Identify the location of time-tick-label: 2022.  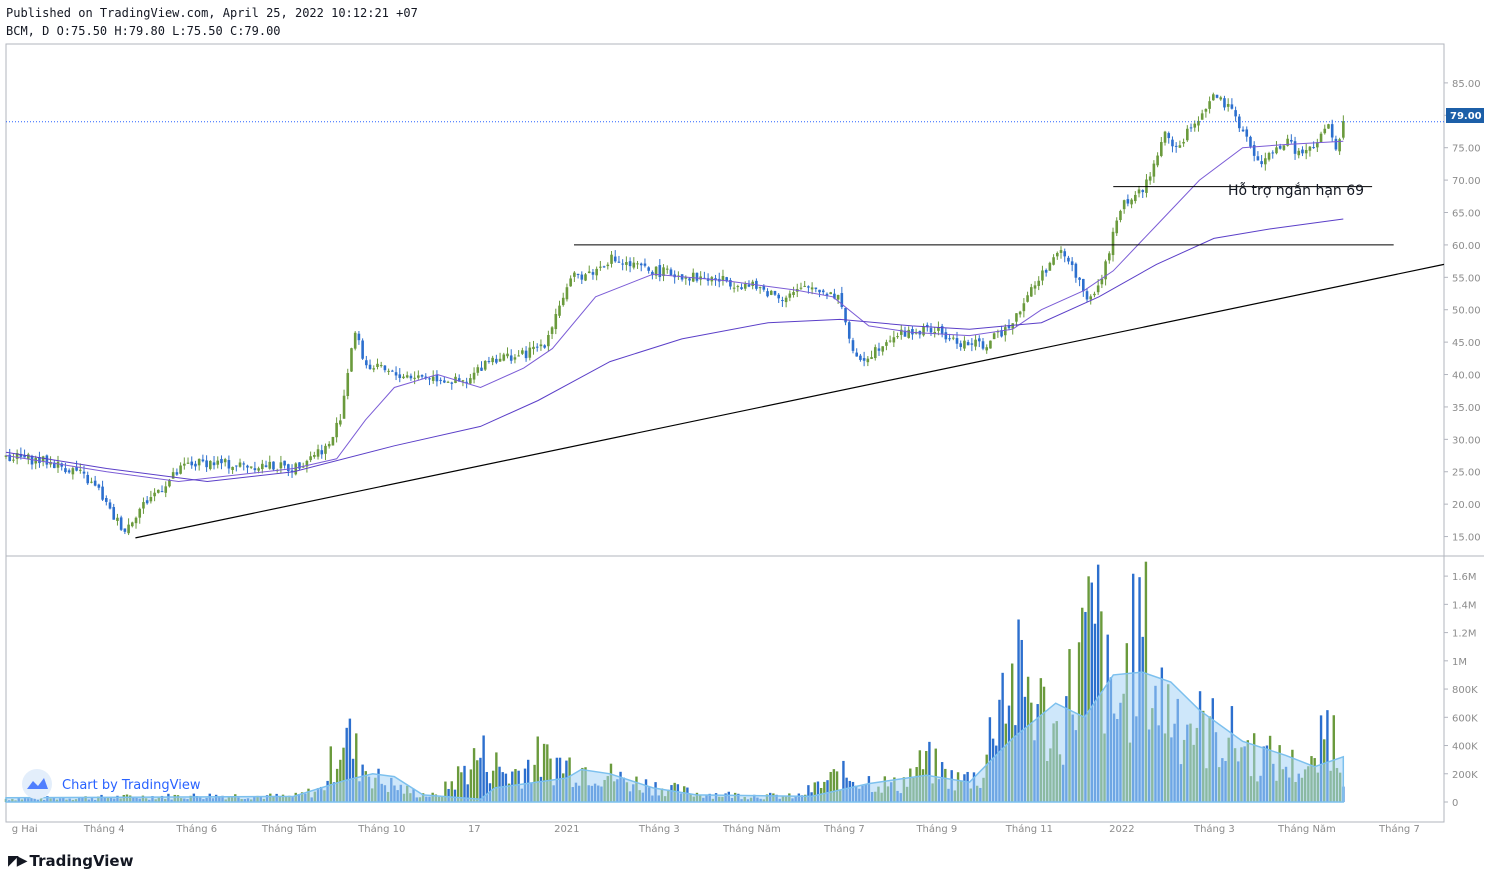
(1121, 829).